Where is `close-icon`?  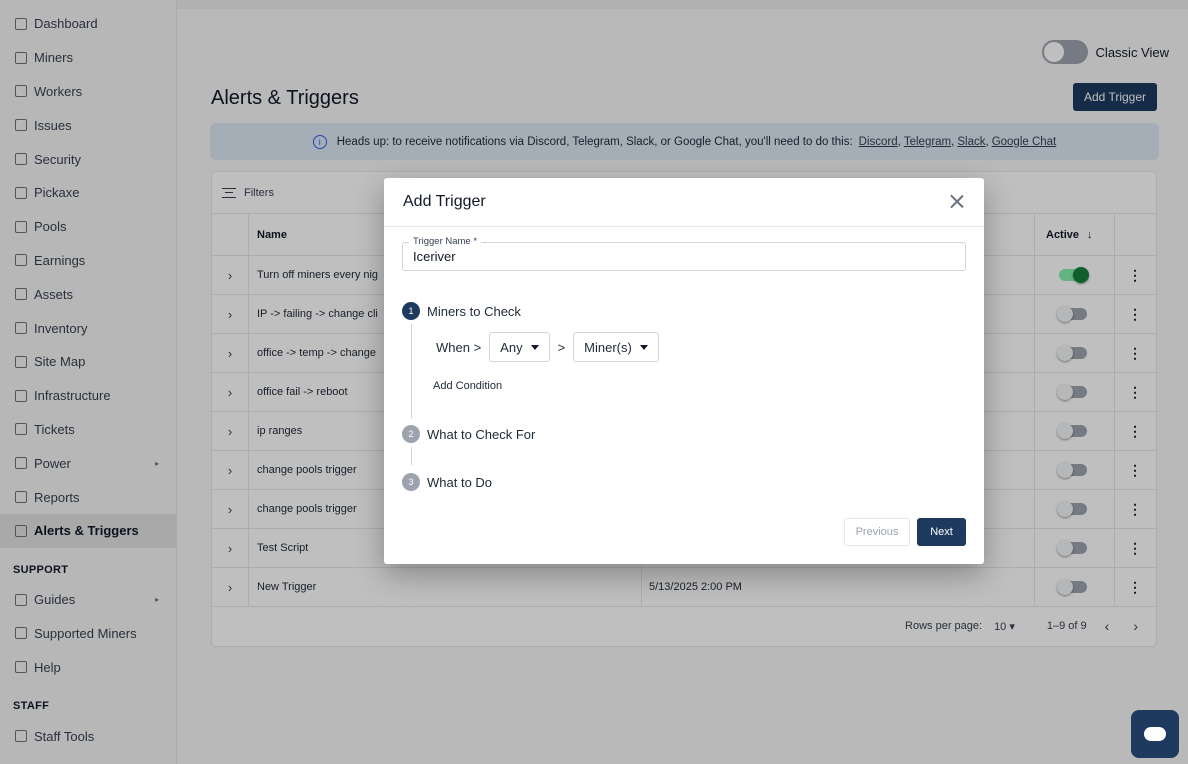
close-icon is located at coordinates (956, 201).